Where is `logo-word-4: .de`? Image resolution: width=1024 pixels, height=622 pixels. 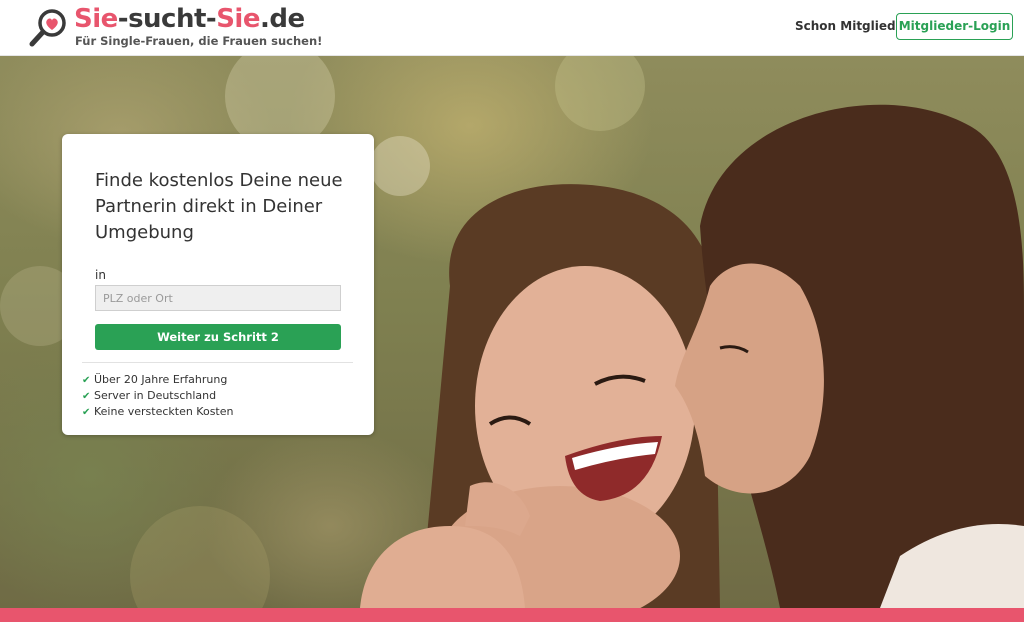
logo-word-4: .de is located at coordinates (282, 19).